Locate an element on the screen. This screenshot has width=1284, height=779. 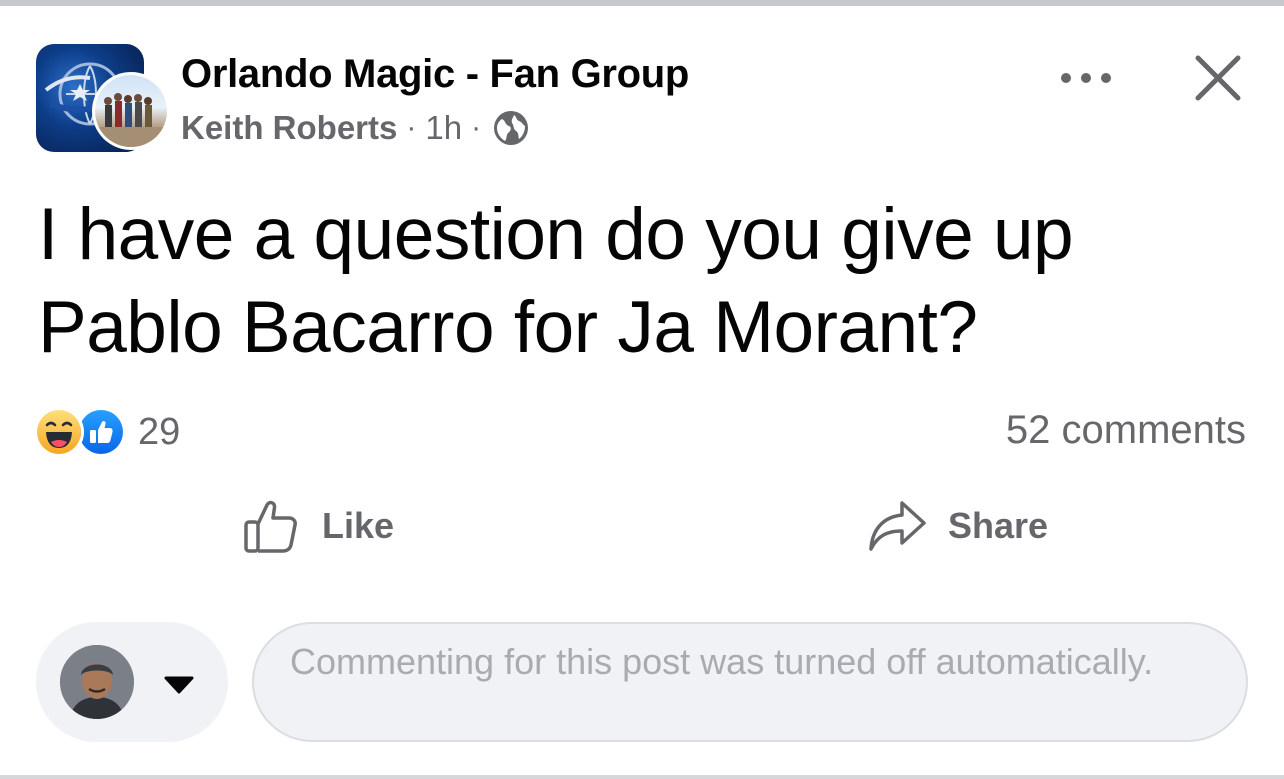
current-user-avatar is located at coordinates (97, 682).